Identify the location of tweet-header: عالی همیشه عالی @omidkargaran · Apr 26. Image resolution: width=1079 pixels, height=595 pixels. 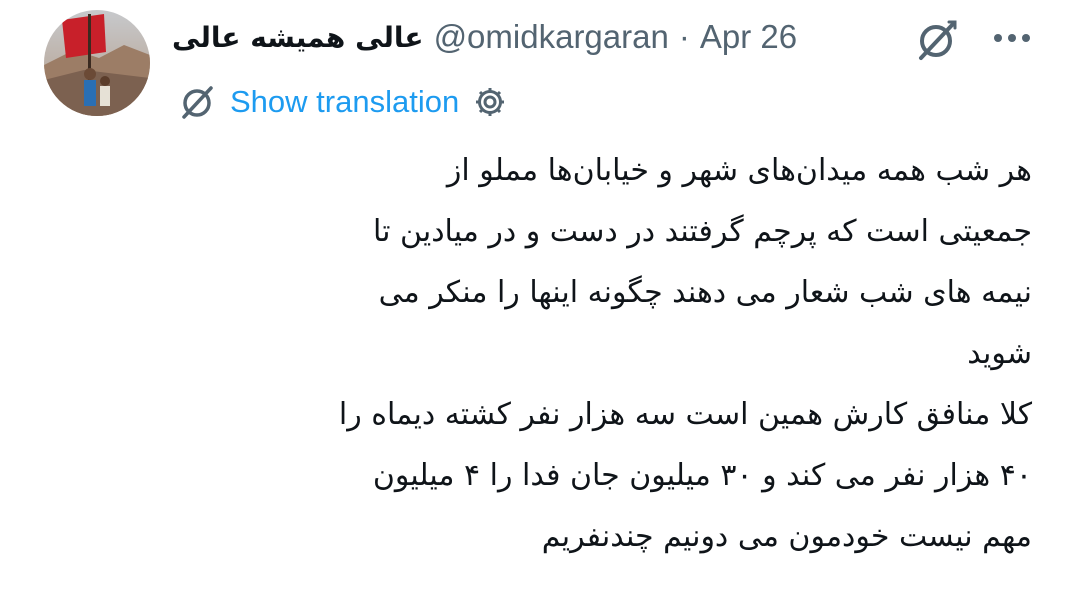
(484, 37).